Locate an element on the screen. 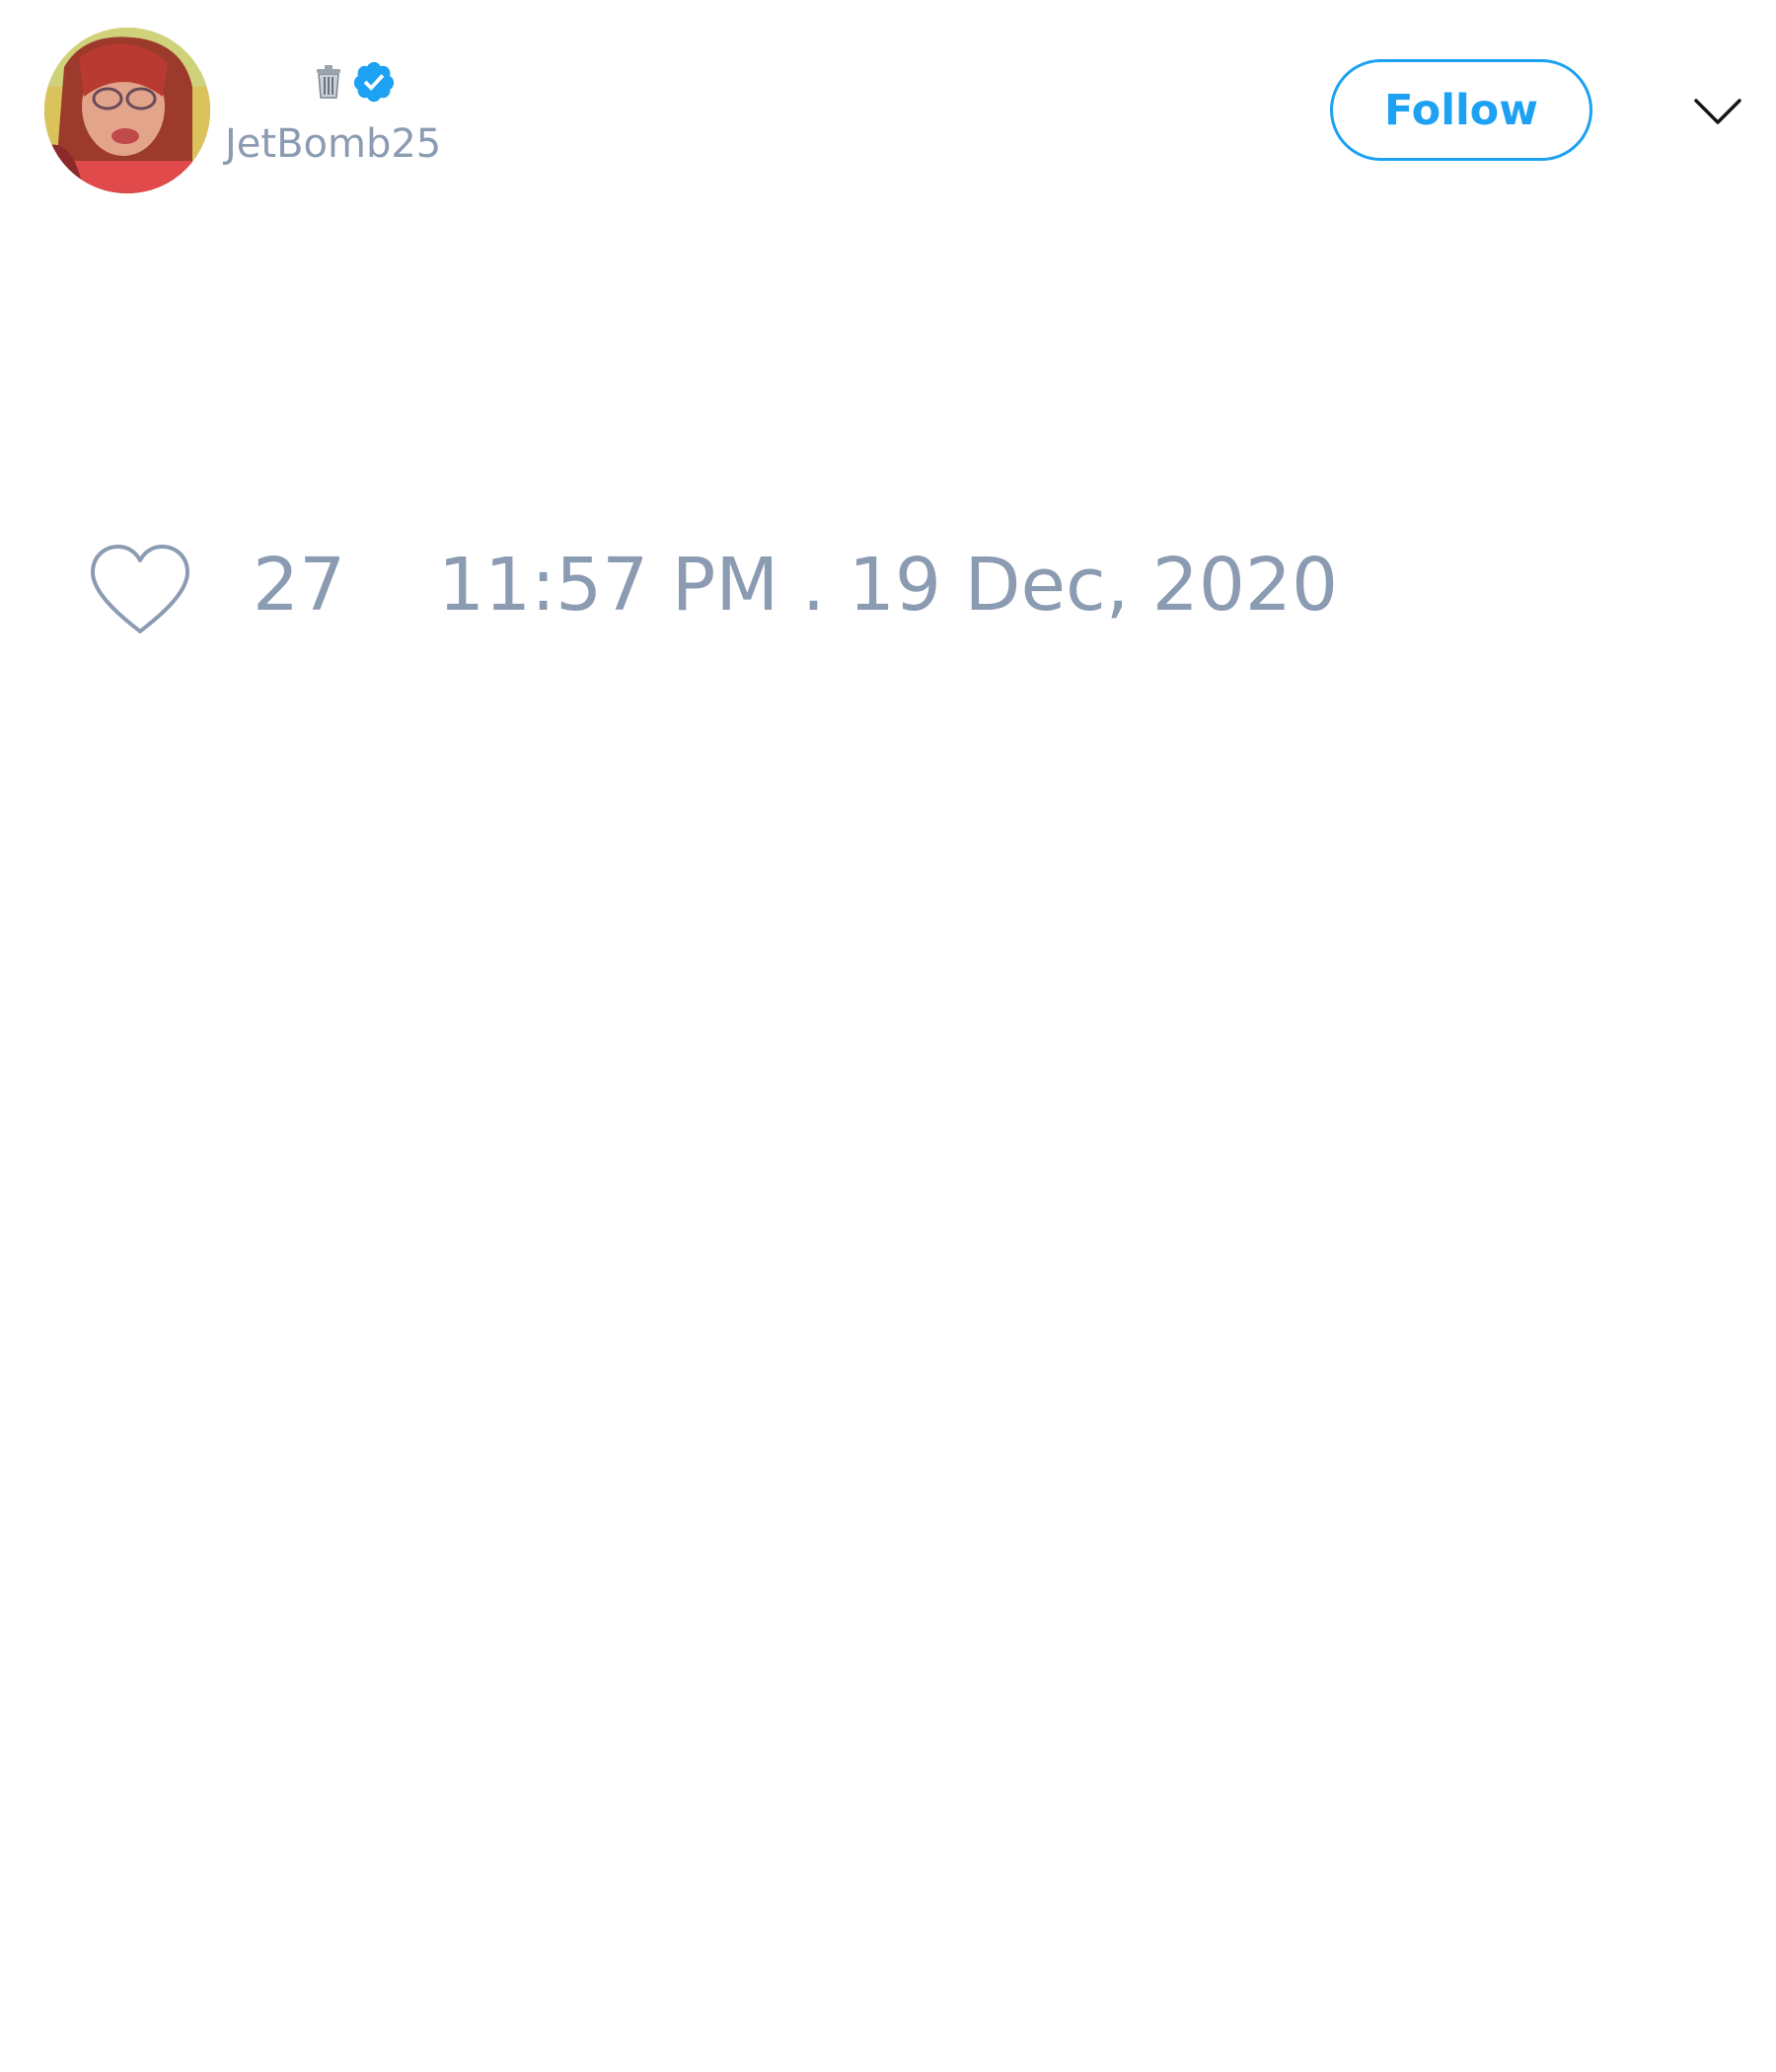 Image resolution: width=1776 pixels, height=2072 pixels. trash-icon is located at coordinates (329, 82).